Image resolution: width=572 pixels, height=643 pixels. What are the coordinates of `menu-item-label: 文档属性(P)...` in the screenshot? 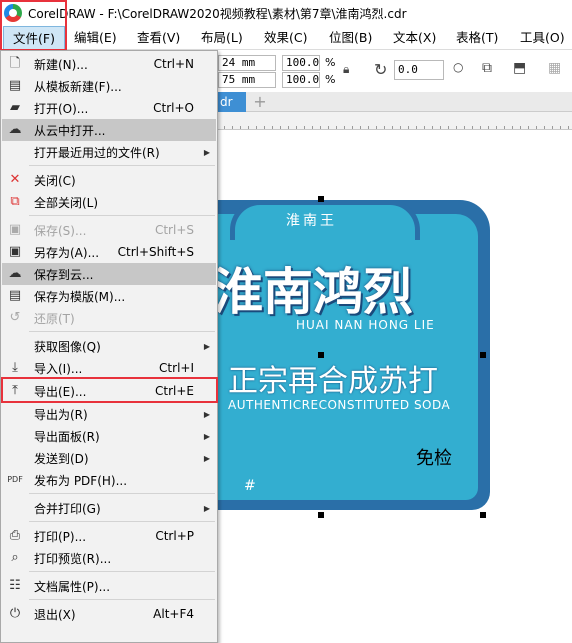 It's located at (72, 586).